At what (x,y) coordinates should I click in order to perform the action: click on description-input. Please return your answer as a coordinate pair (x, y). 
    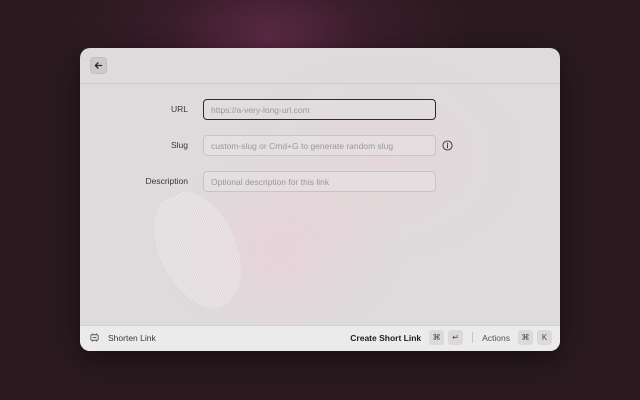
    Looking at the image, I should click on (319, 181).